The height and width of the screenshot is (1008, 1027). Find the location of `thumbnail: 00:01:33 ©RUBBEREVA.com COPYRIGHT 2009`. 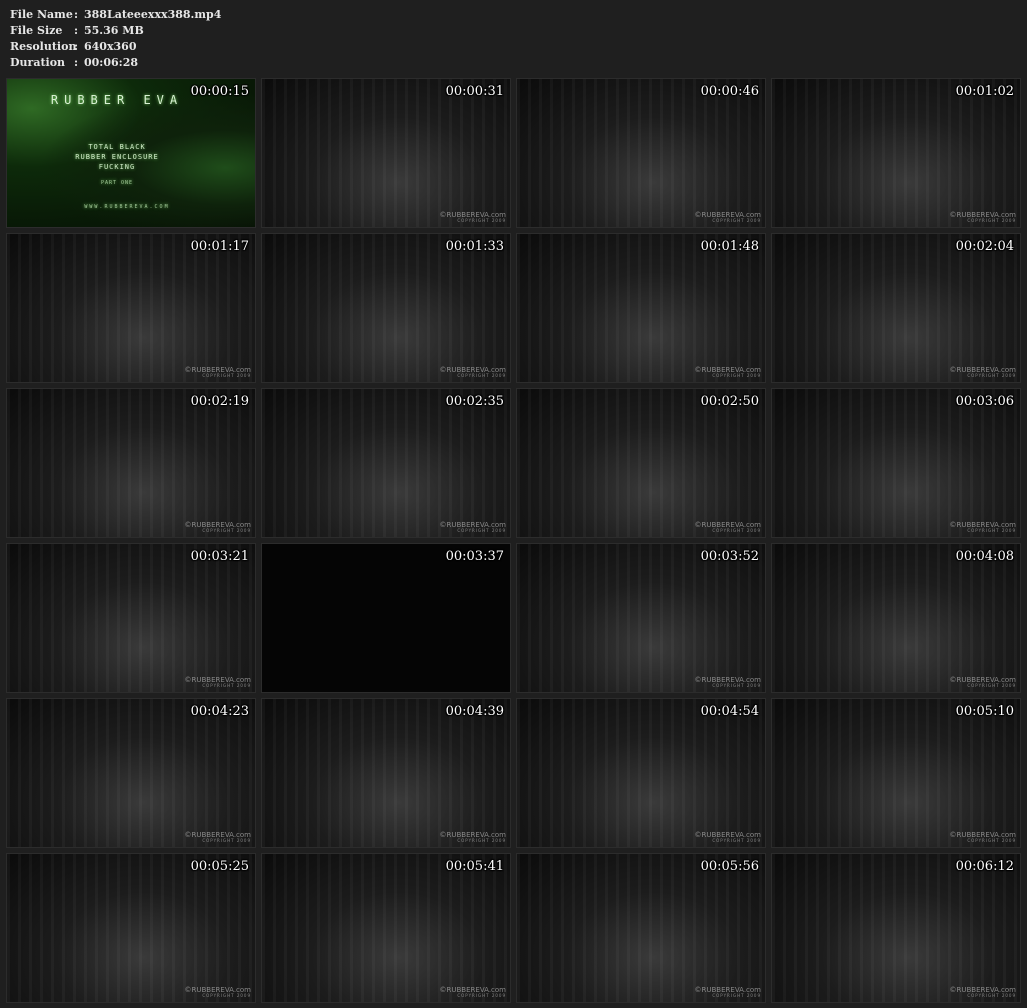

thumbnail: 00:01:33 ©RUBBEREVA.com COPYRIGHT 2009 is located at coordinates (386, 308).